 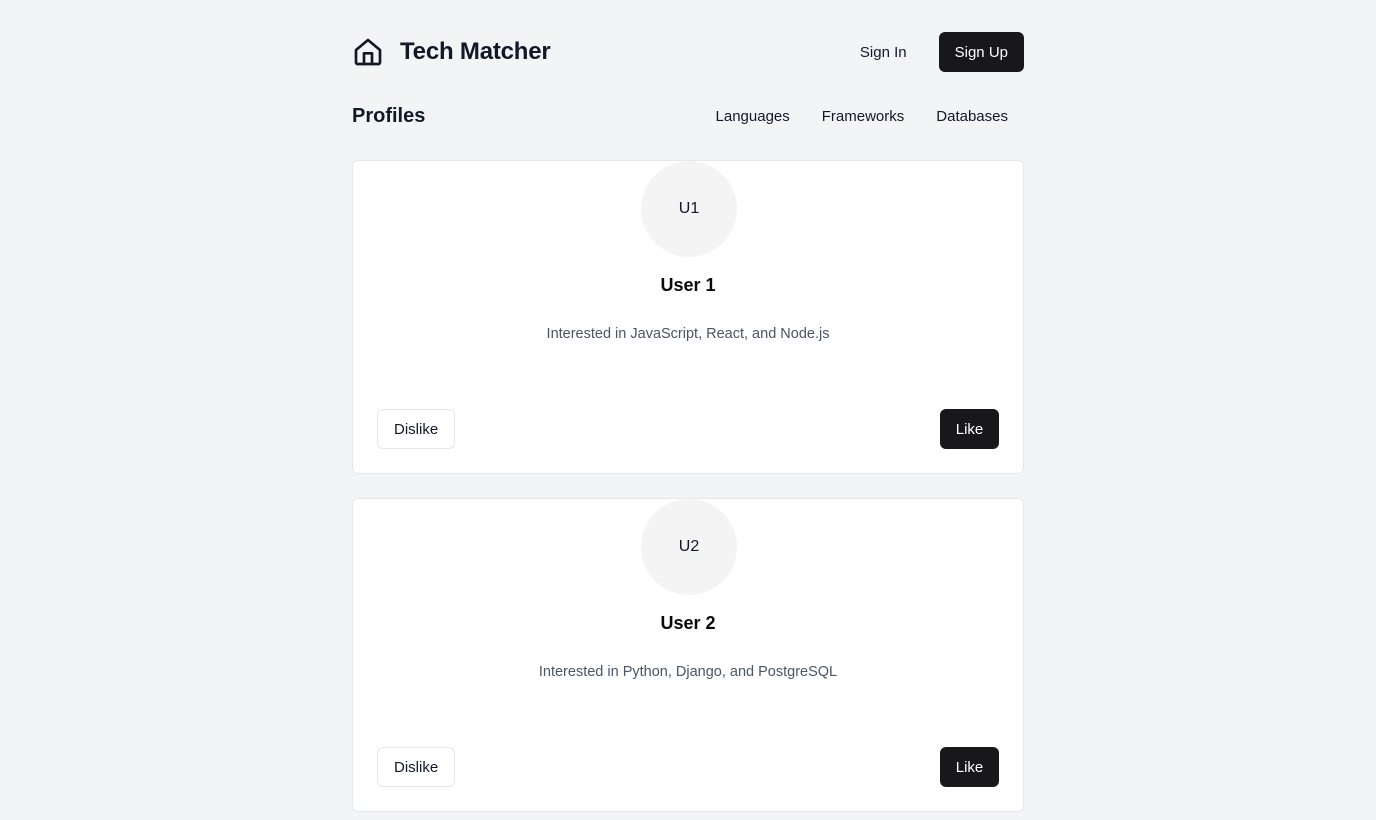 I want to click on profile-name: User 2, so click(x=688, y=623).